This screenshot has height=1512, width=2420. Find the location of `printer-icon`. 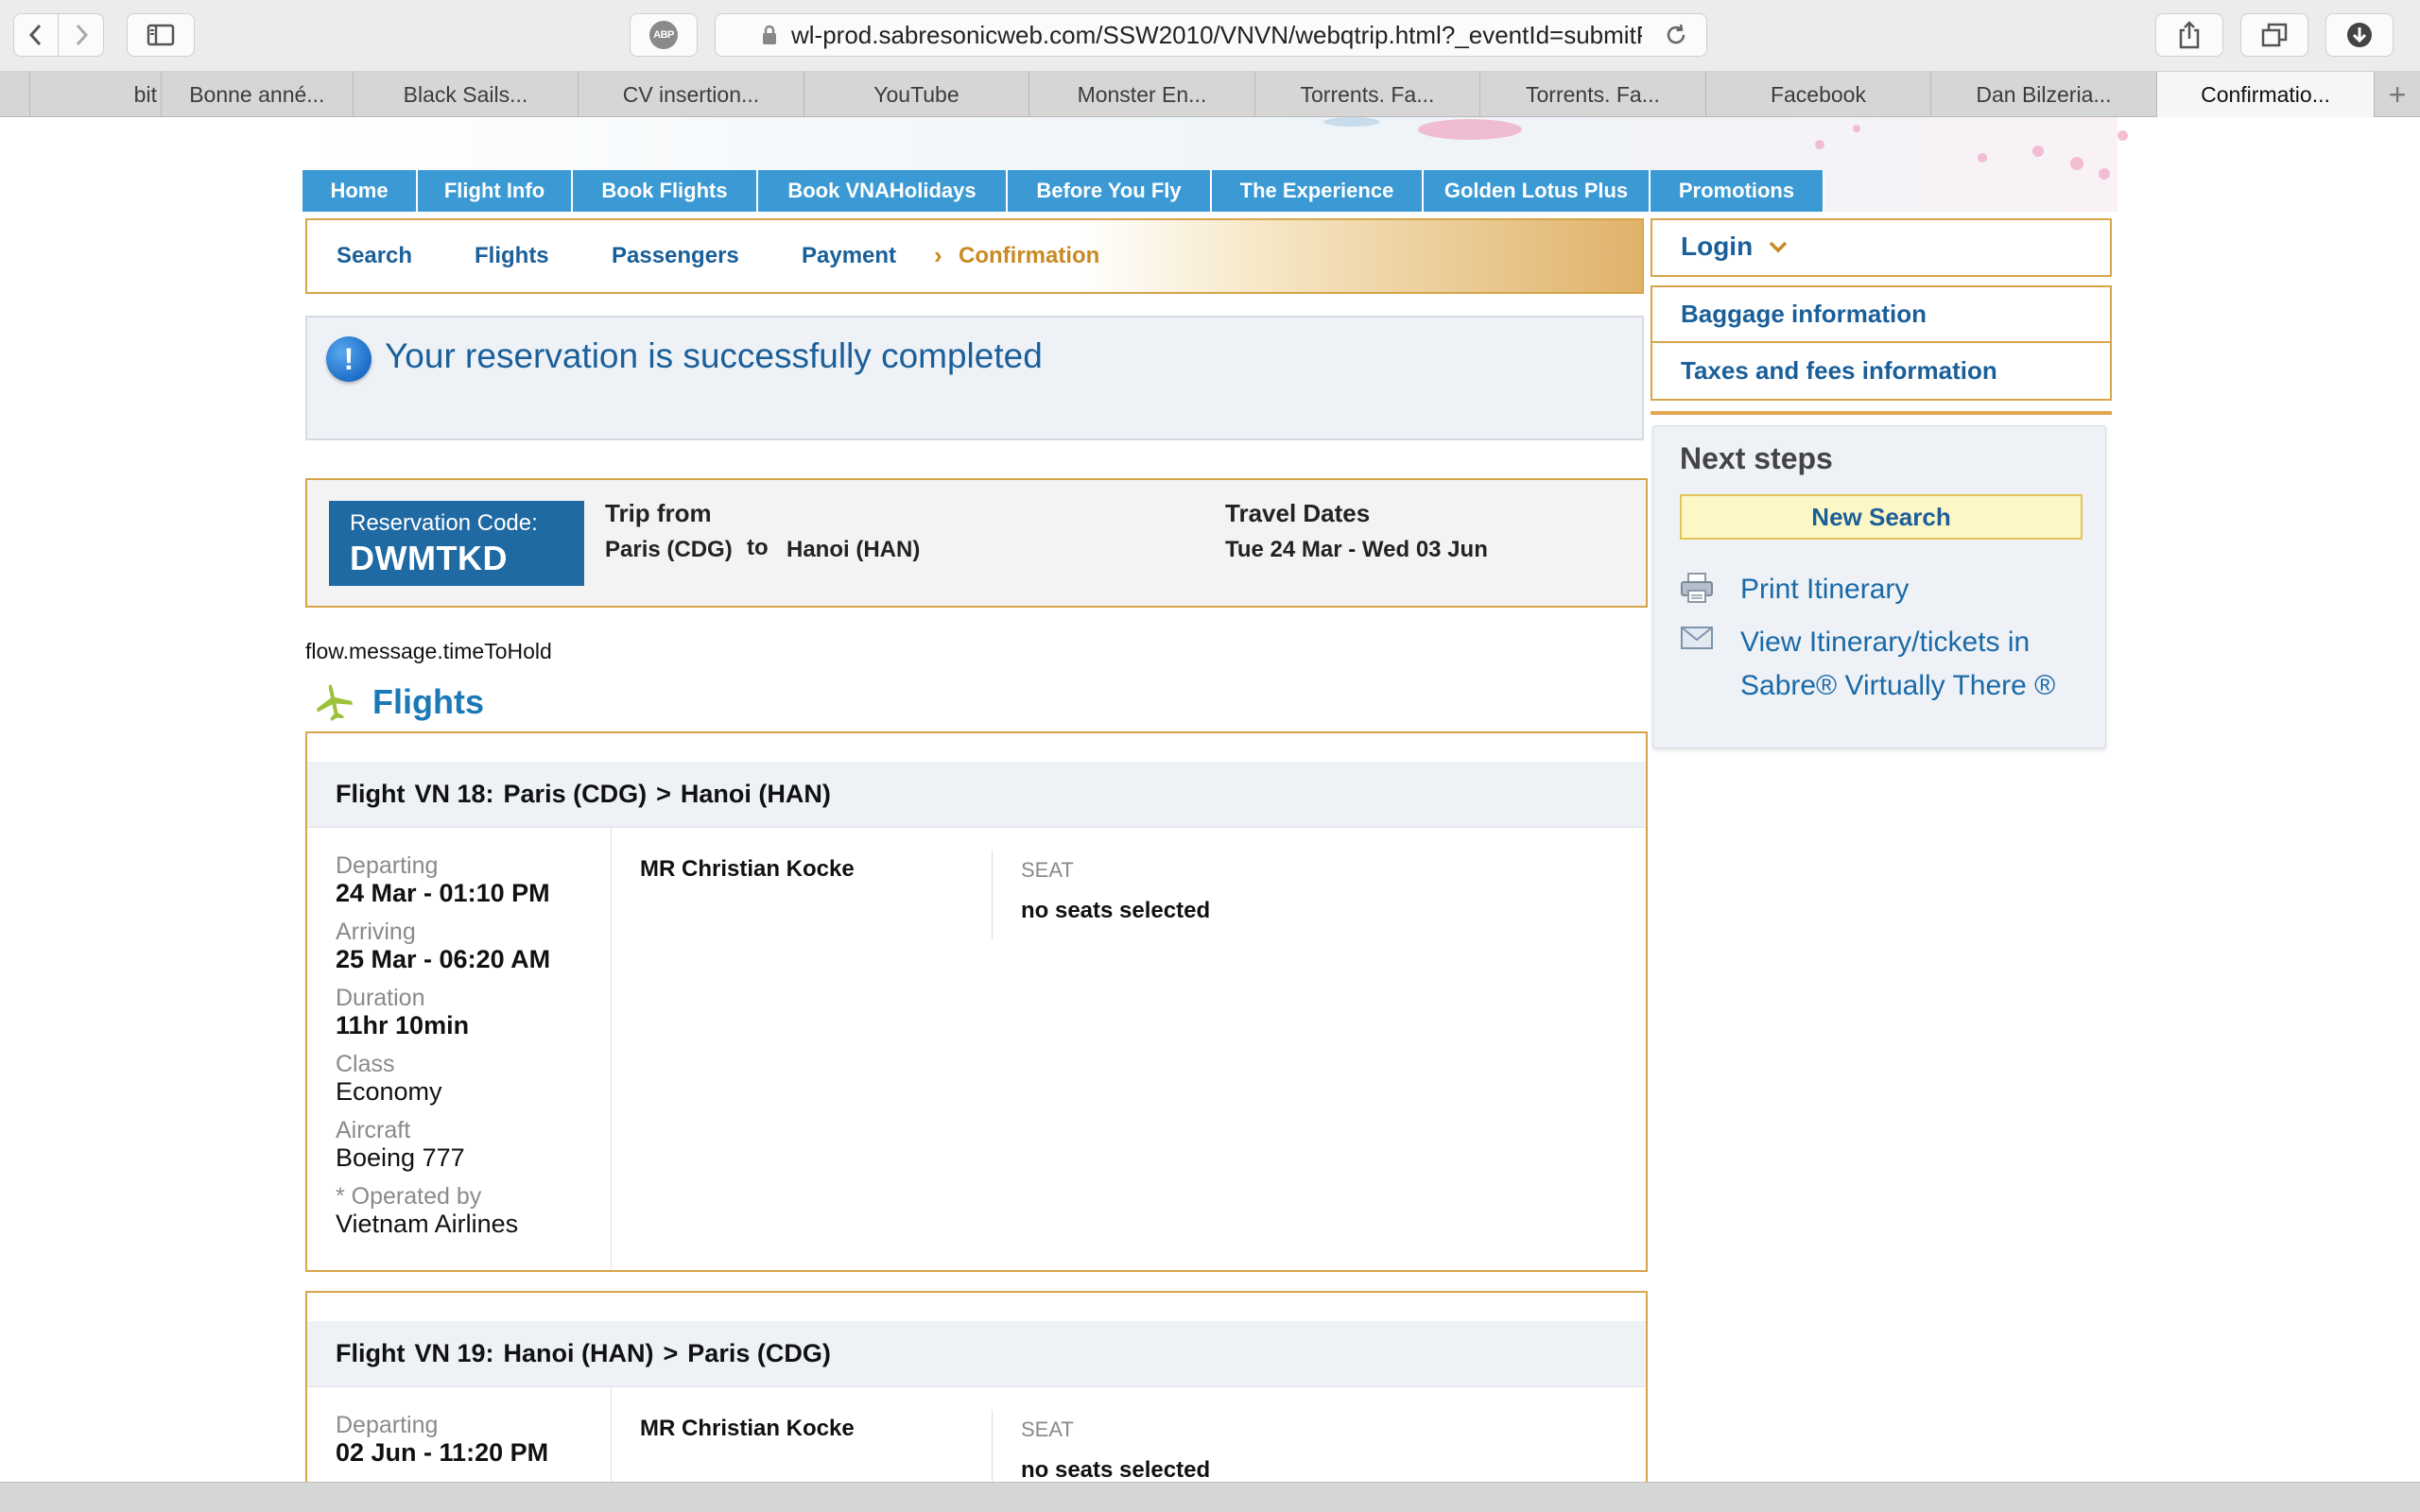

printer-icon is located at coordinates (1697, 590).